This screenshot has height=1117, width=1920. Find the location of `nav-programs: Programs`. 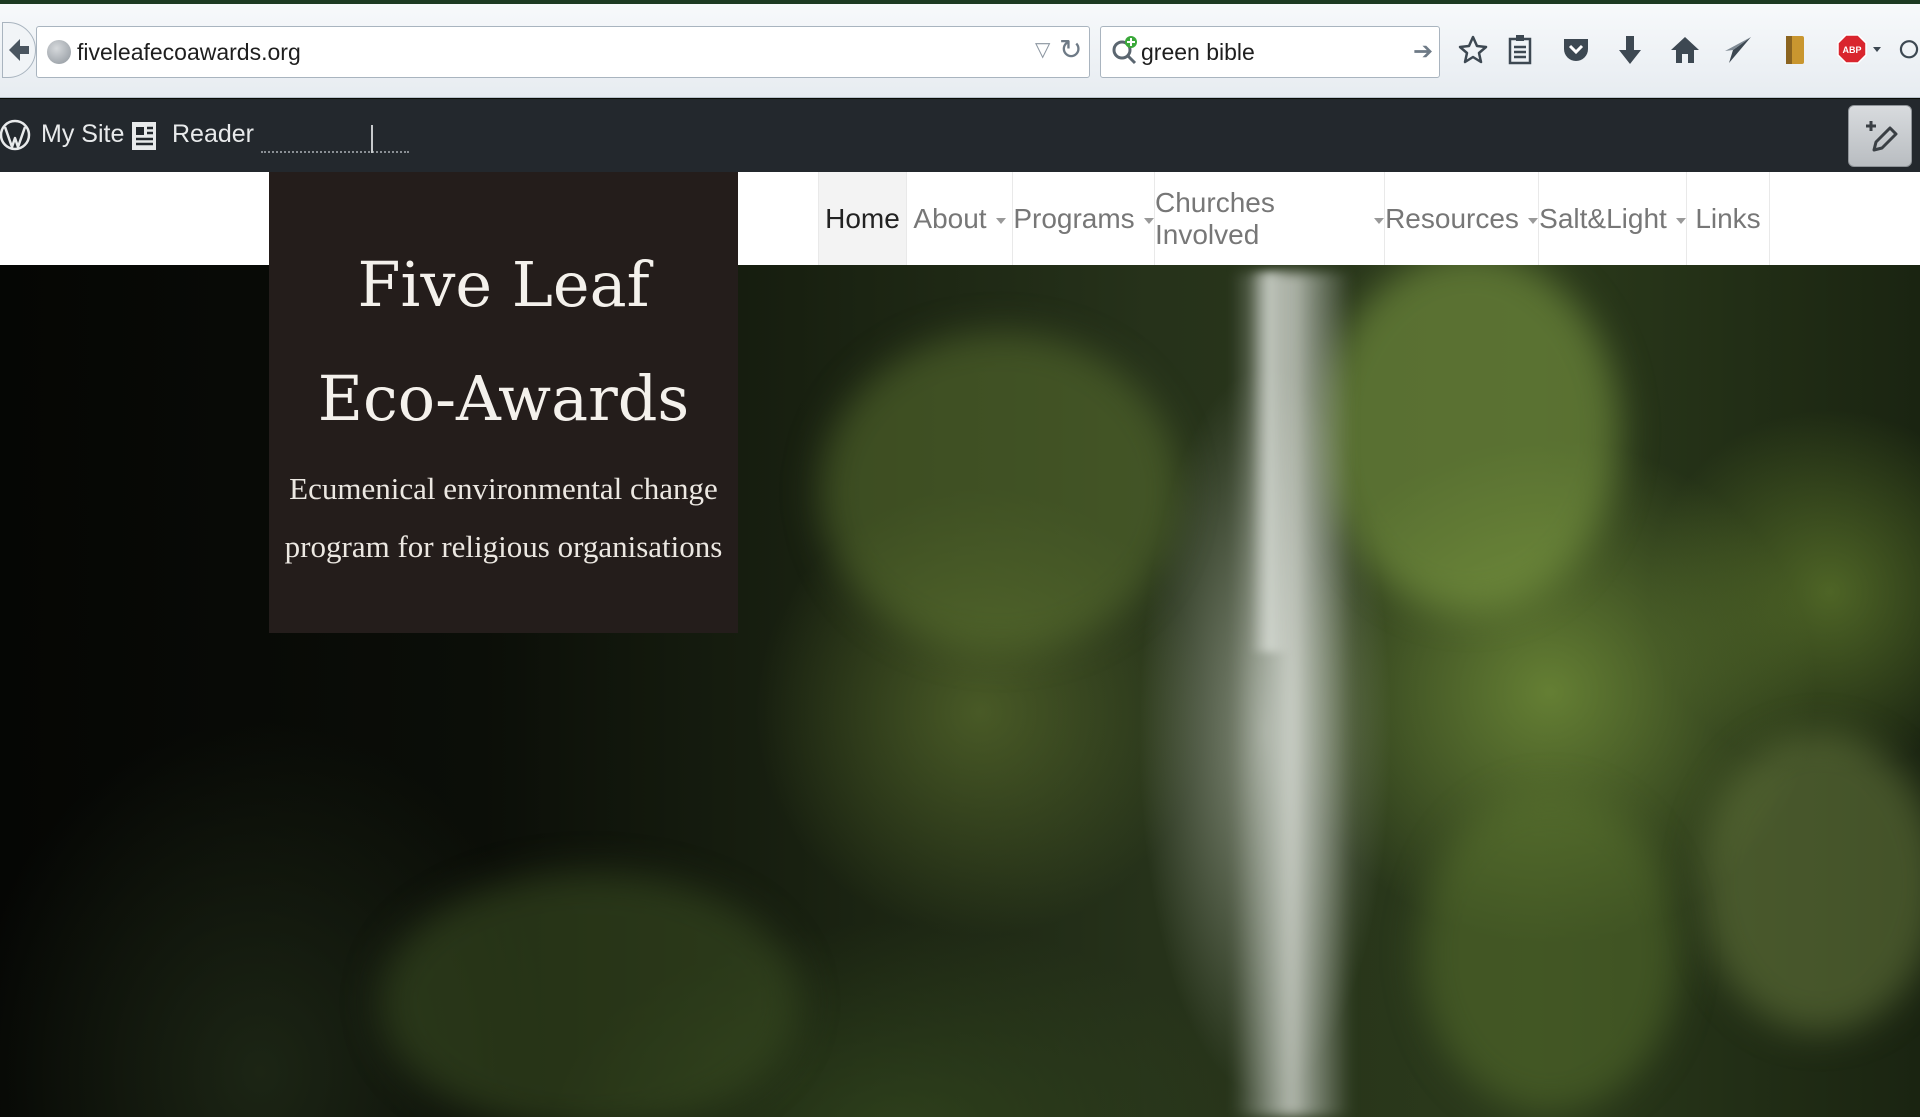

nav-programs: Programs is located at coordinates (1083, 218).